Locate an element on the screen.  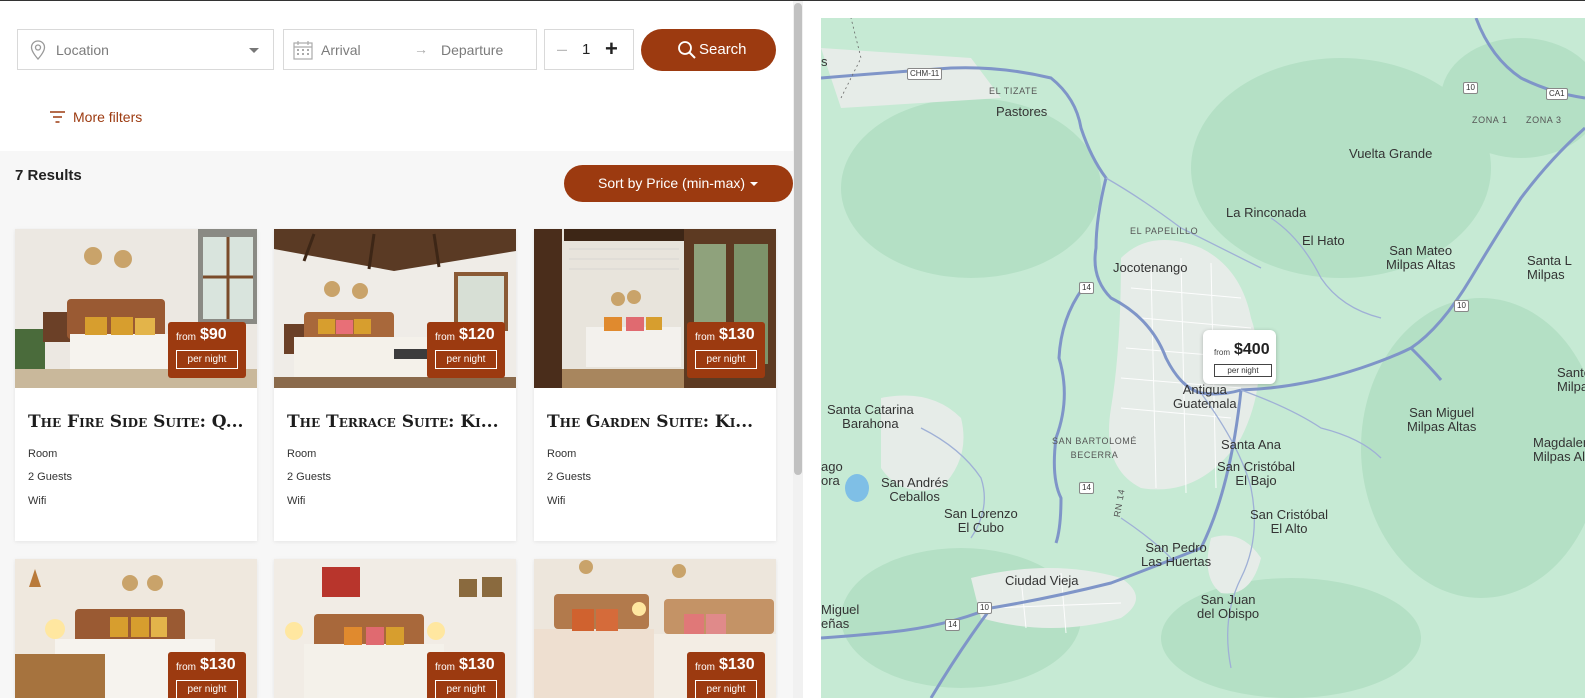
map-place-label: Miguel eñas is located at coordinates (840, 616).